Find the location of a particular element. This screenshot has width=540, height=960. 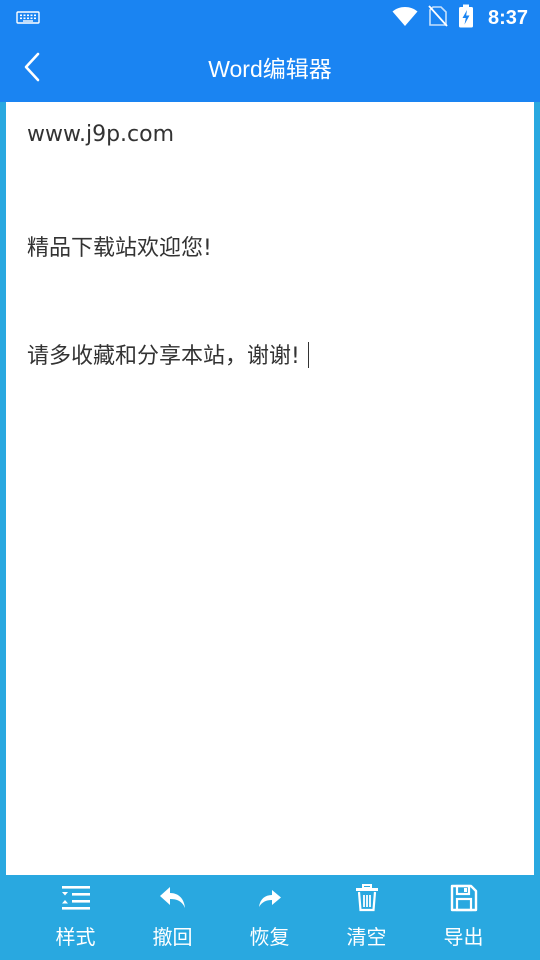

status-bar: 8:37 is located at coordinates (270, 18).